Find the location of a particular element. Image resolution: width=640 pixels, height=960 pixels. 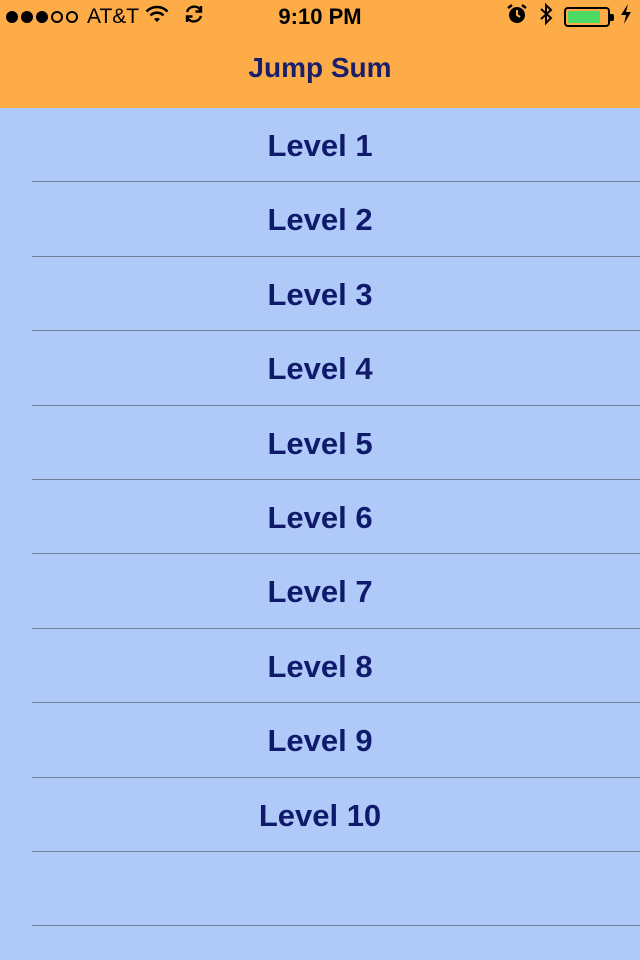

top-bar: AT&T 9:10 PM Jump Sum is located at coordinates (320, 54).